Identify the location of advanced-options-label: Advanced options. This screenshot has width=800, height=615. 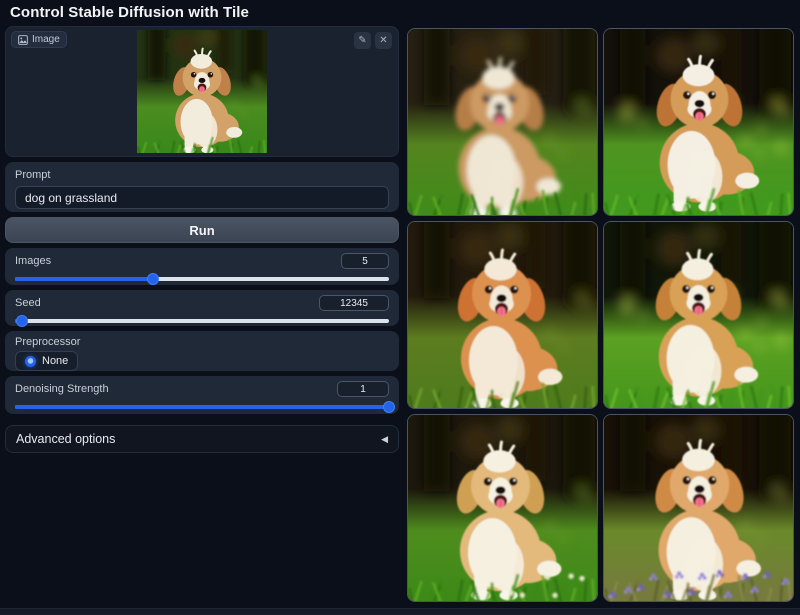
(66, 439).